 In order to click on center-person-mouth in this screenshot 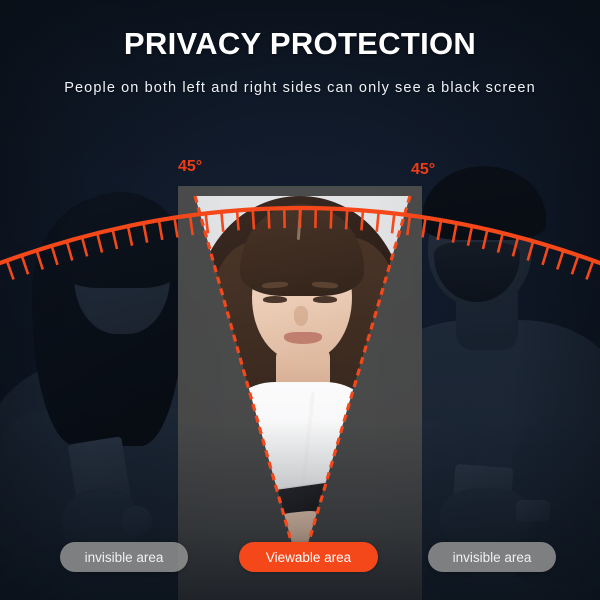, I will do `click(303, 338)`.